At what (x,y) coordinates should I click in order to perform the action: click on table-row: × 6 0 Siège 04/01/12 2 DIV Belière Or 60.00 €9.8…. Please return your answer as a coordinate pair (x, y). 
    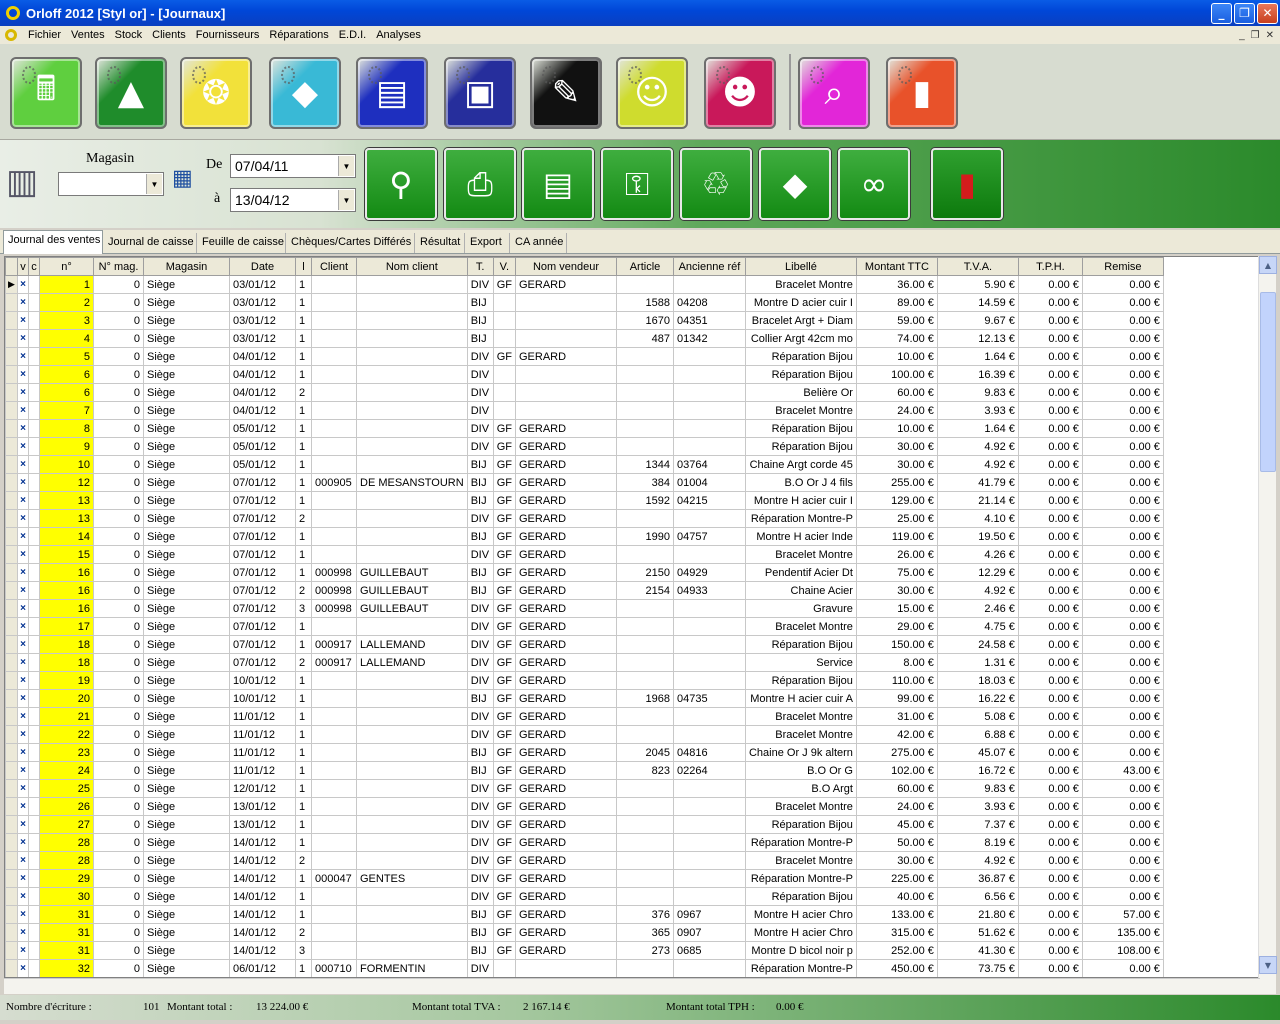
    Looking at the image, I should click on (584, 392).